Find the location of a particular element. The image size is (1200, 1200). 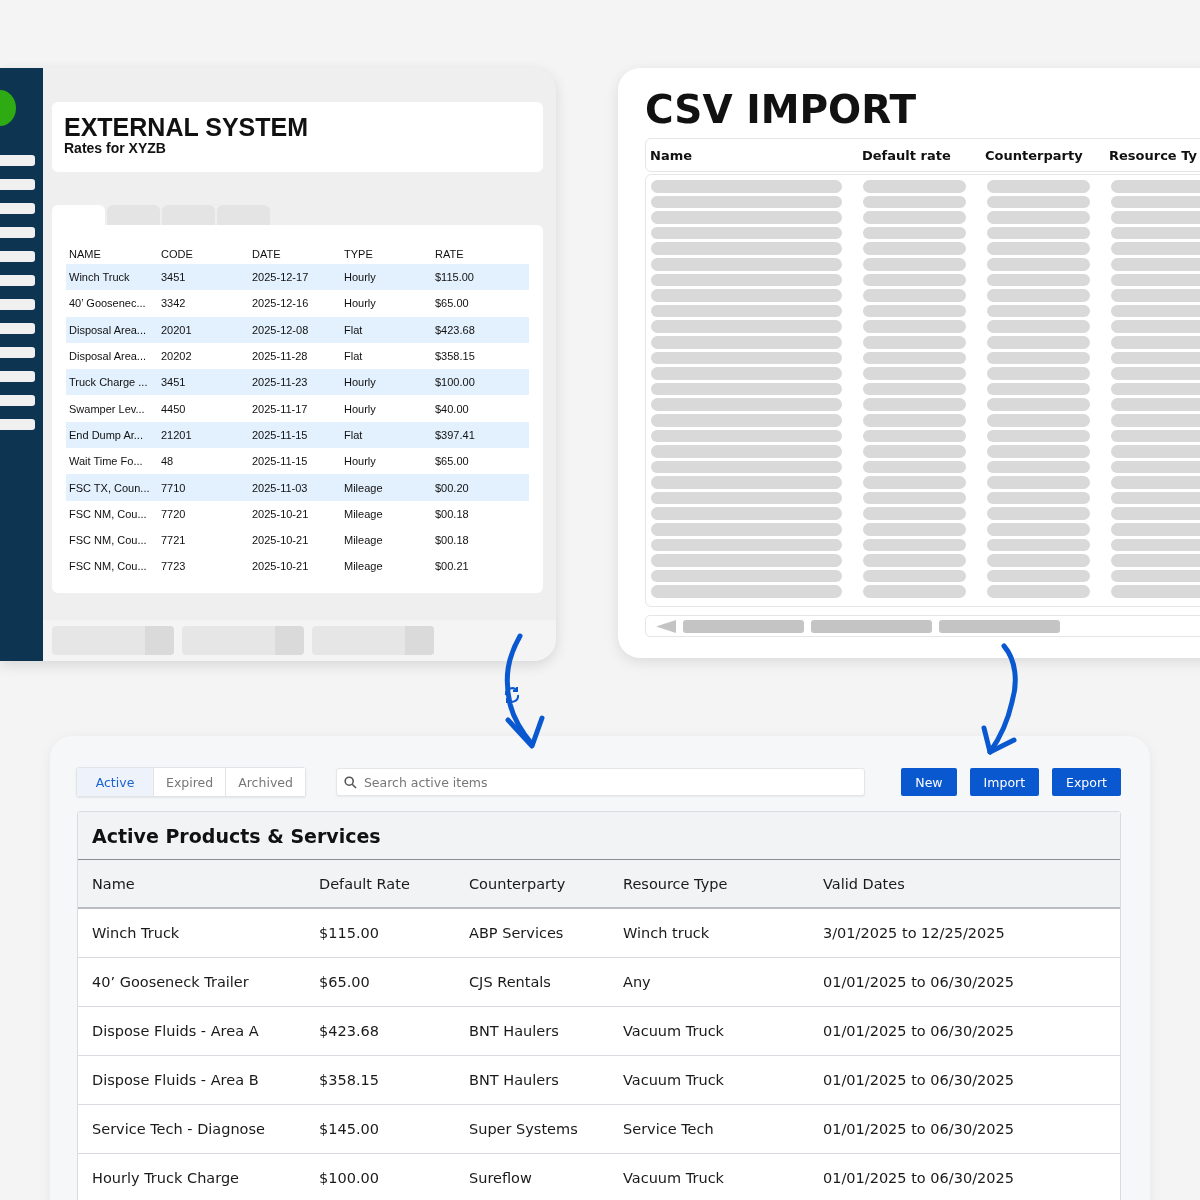

action-button: Export is located at coordinates (1086, 782).